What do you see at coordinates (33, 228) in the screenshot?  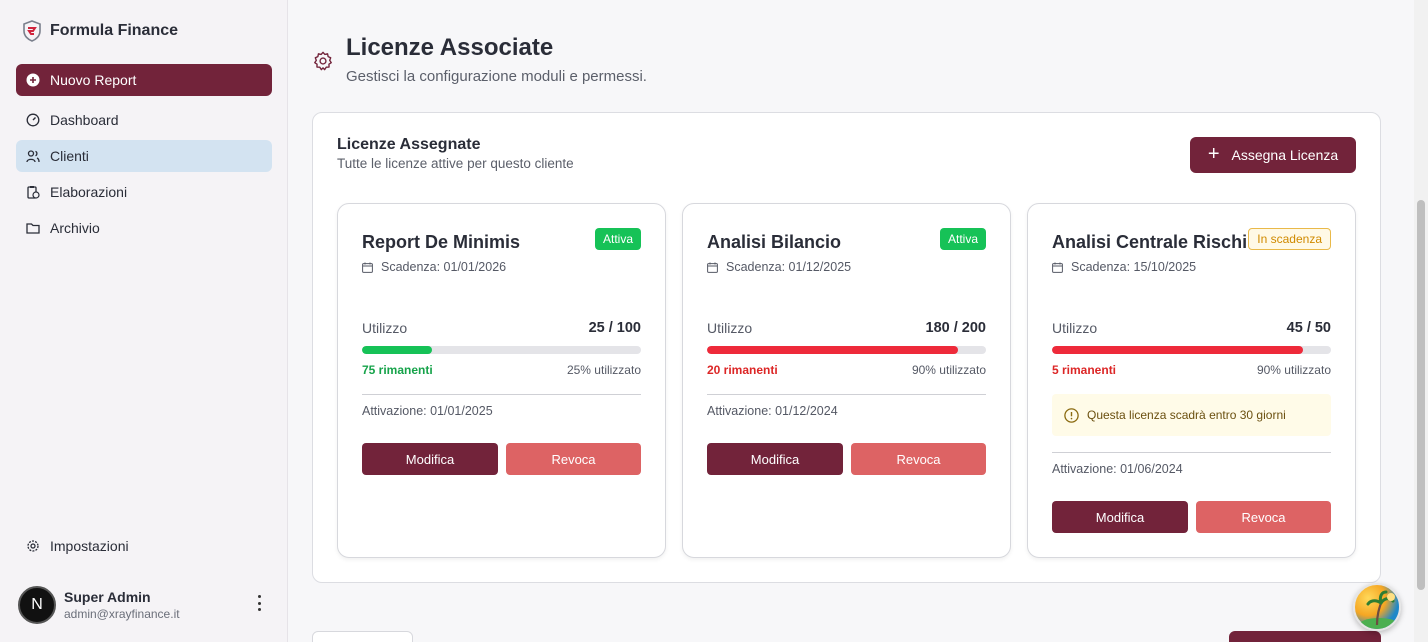 I see `folder-icon` at bounding box center [33, 228].